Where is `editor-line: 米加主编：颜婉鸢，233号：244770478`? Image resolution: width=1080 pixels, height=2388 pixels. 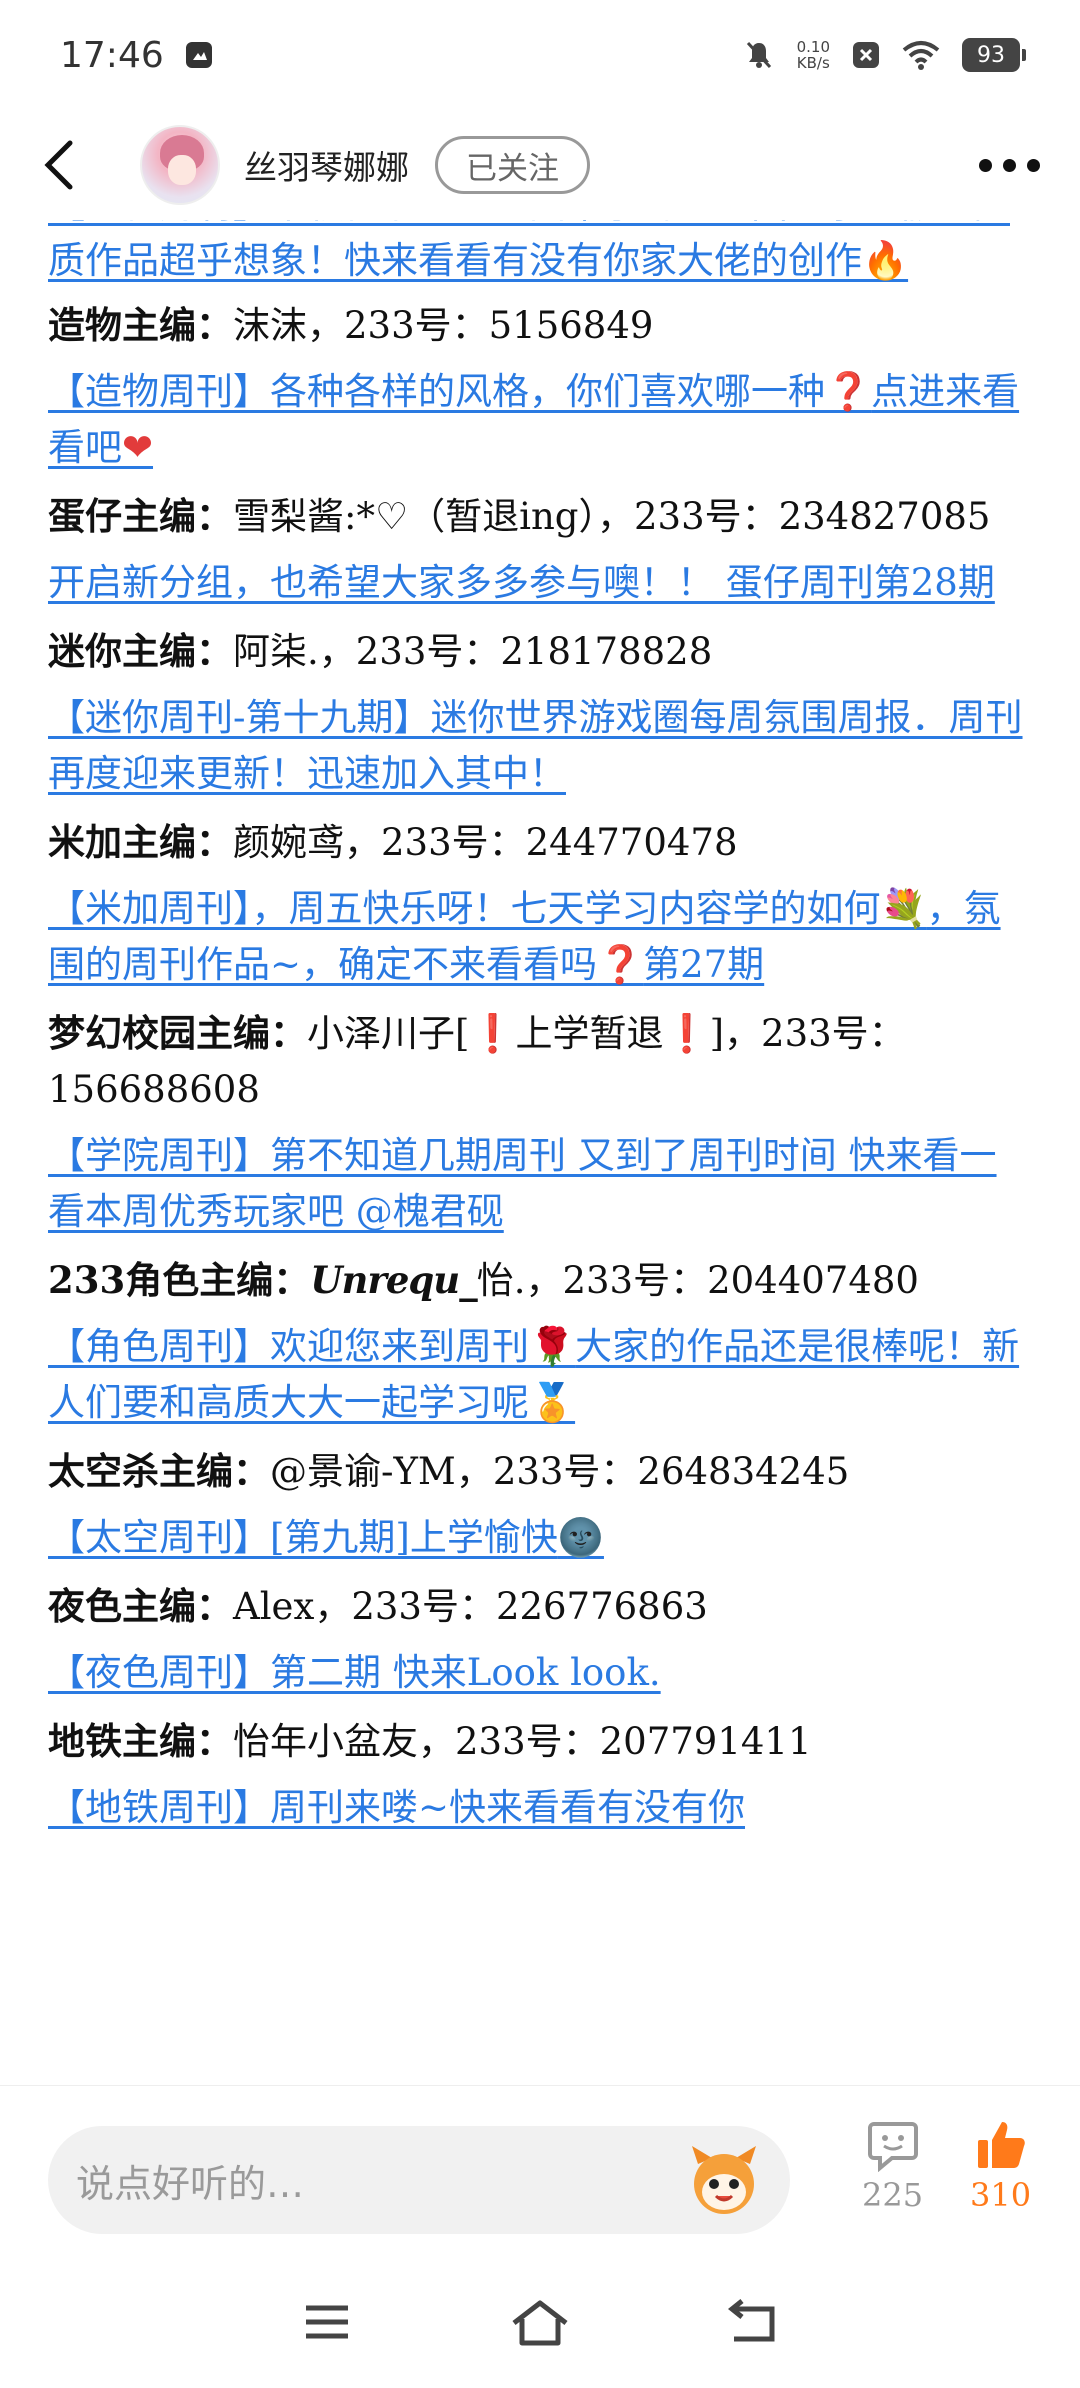 editor-line: 米加主编：颜婉鸢，233号：244770478 is located at coordinates (393, 842).